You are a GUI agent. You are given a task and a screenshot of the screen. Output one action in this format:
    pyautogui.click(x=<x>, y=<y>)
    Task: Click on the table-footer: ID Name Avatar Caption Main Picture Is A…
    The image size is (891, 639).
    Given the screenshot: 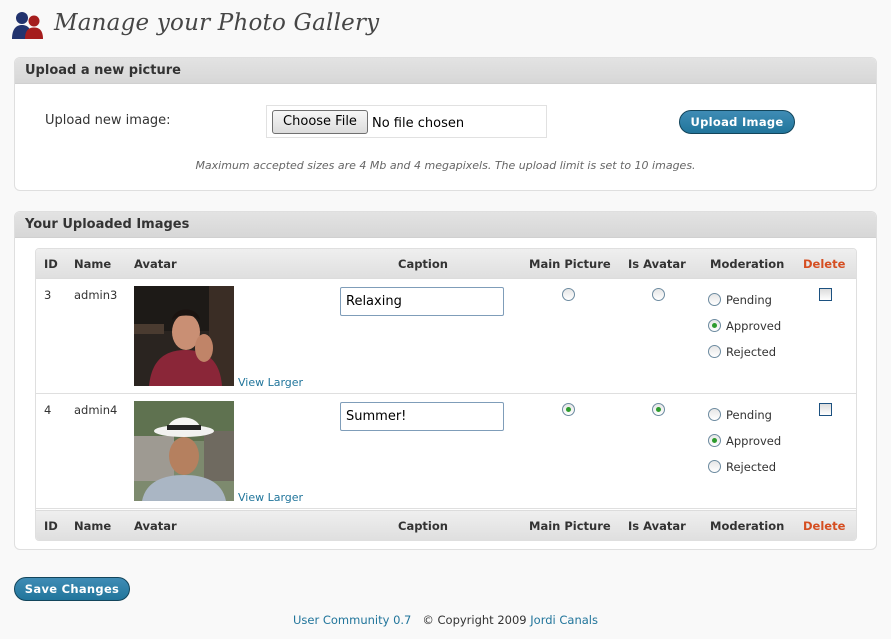 What is the action you would take?
    pyautogui.click(x=446, y=525)
    